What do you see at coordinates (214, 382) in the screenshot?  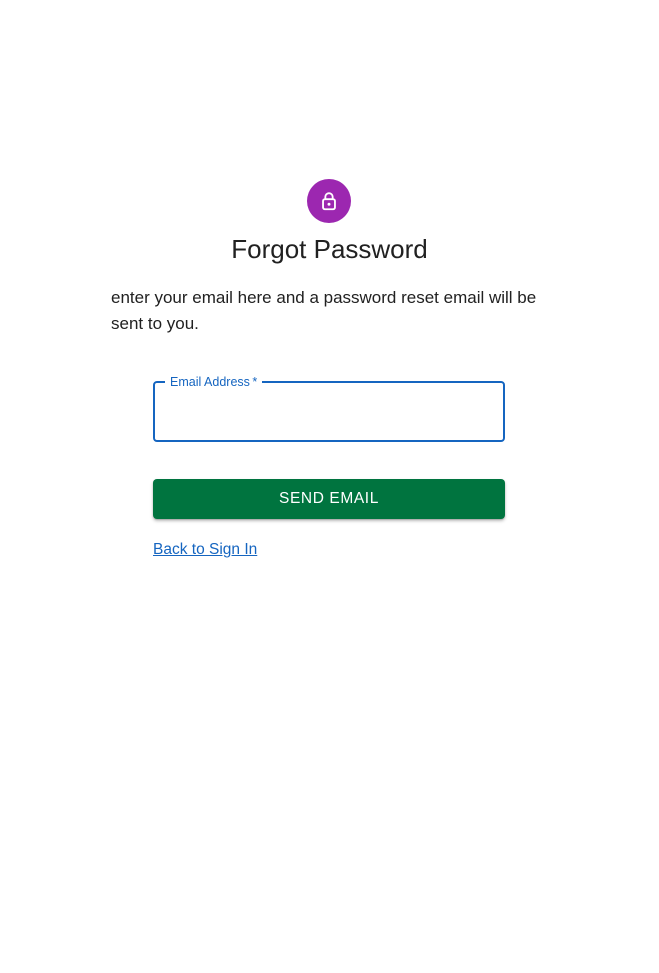 I see `email-field-label: Email Address *` at bounding box center [214, 382].